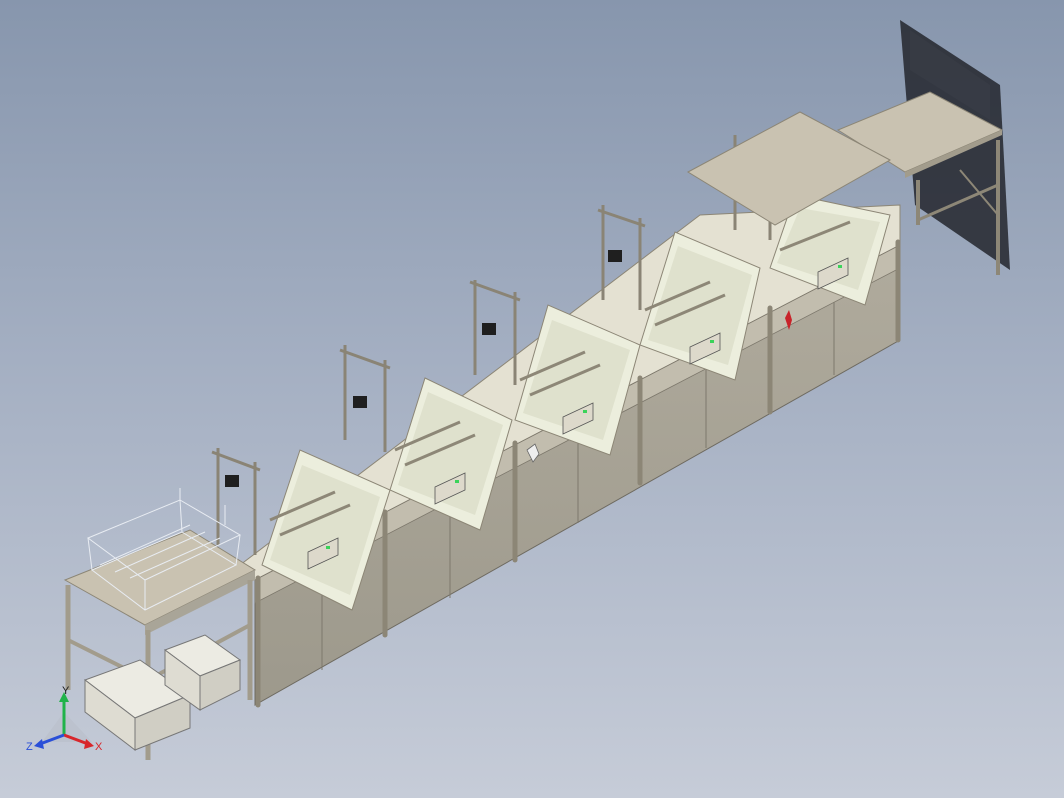  Describe the element at coordinates (64, 719) in the screenshot. I see `coordinate-triad: Y X Z` at that location.